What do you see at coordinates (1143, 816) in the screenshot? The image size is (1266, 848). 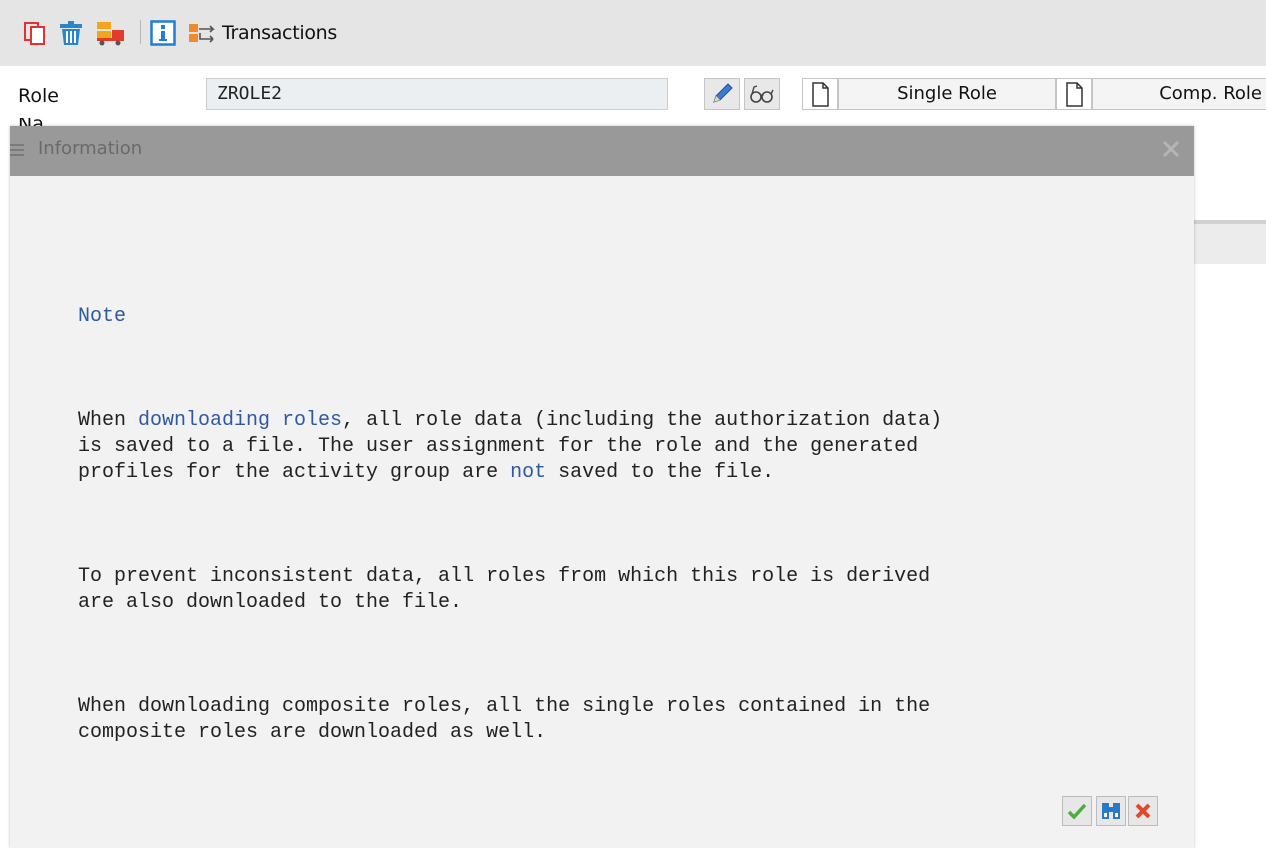 I see `cancel-x-icon` at bounding box center [1143, 816].